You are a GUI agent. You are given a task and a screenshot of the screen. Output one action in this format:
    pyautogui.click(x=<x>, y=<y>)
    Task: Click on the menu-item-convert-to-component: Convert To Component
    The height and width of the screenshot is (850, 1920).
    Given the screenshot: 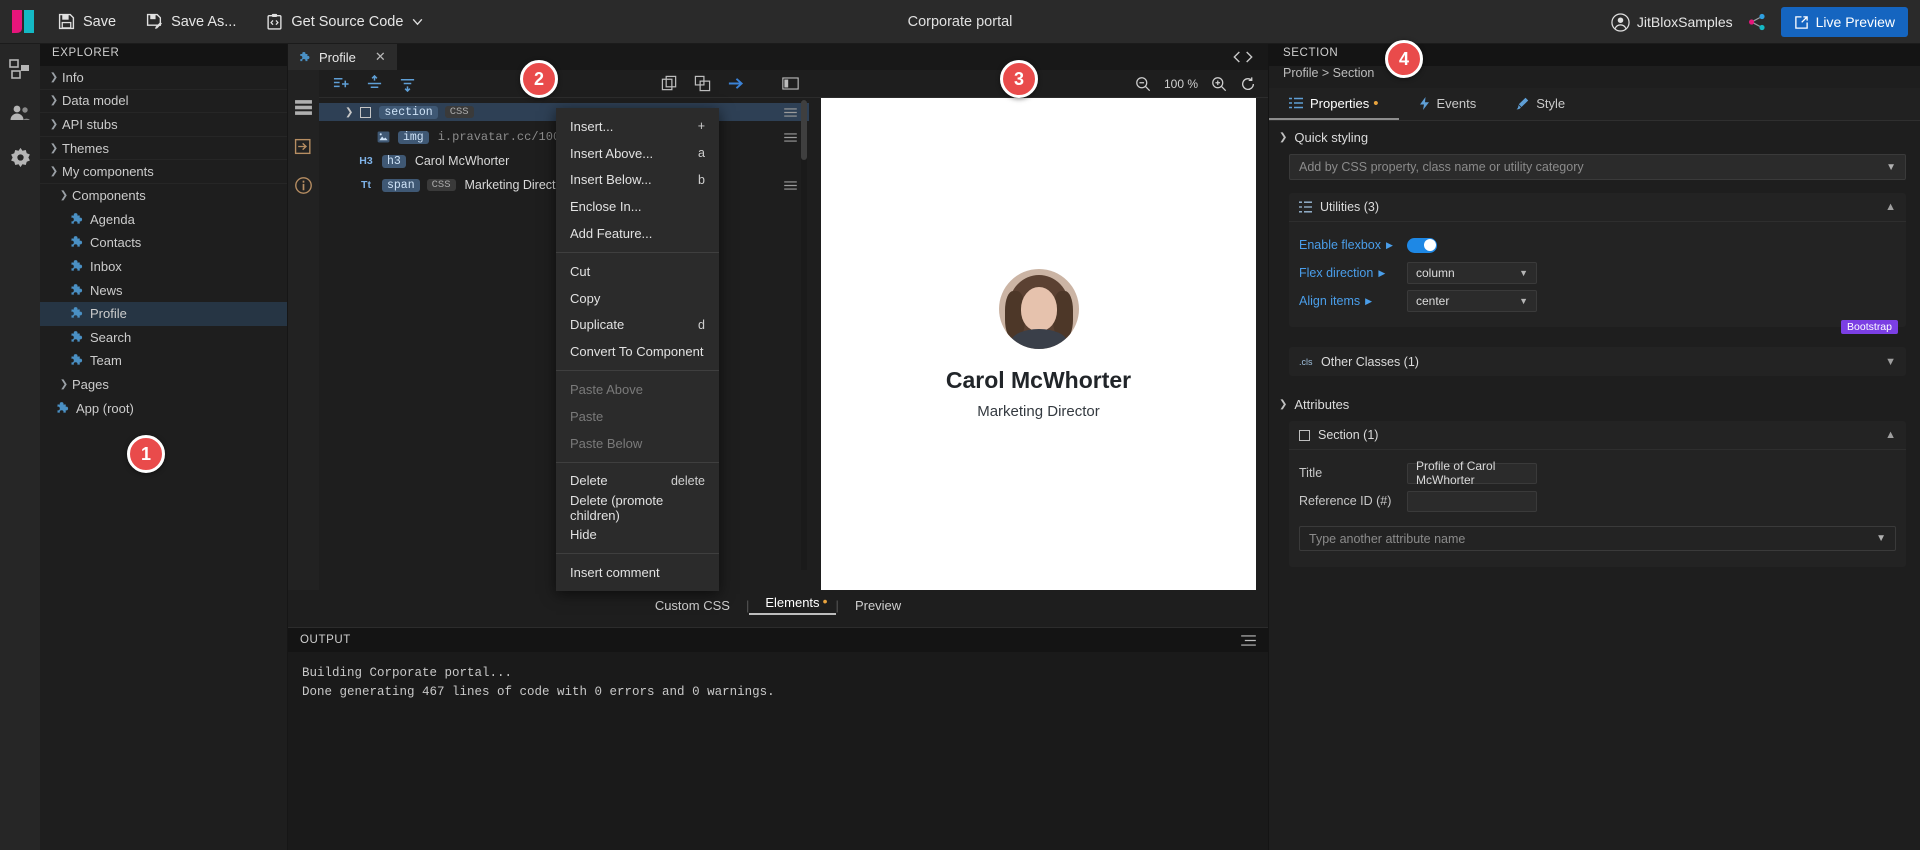 What is the action you would take?
    pyautogui.click(x=637, y=351)
    